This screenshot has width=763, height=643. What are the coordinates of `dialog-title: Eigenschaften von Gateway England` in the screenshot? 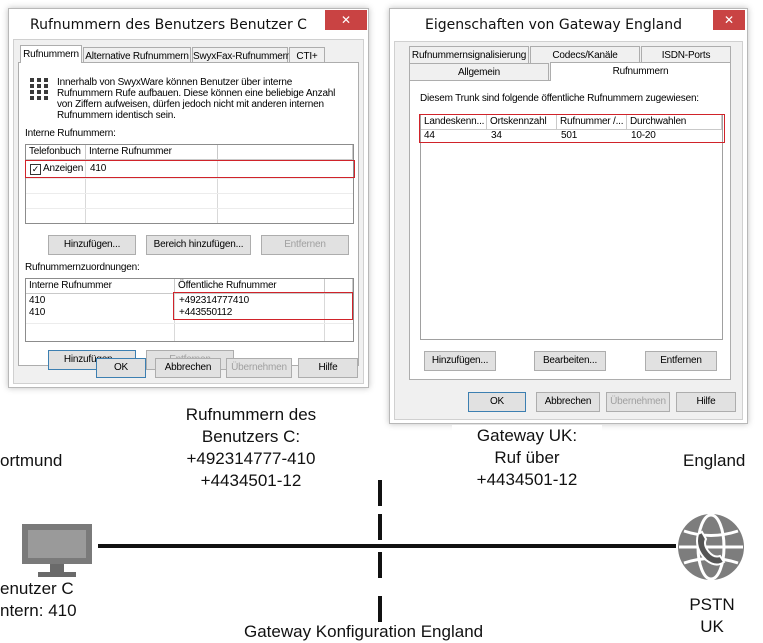 It's located at (553, 25).